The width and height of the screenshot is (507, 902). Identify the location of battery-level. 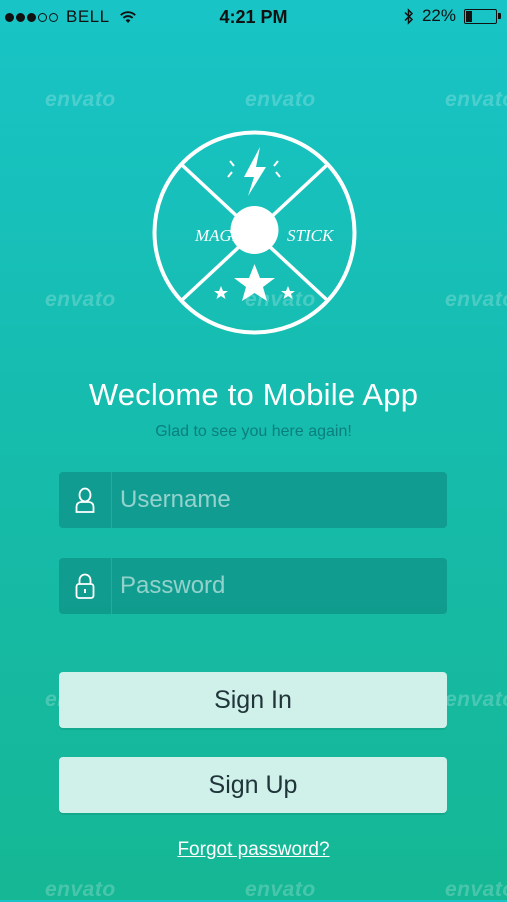
(469, 16).